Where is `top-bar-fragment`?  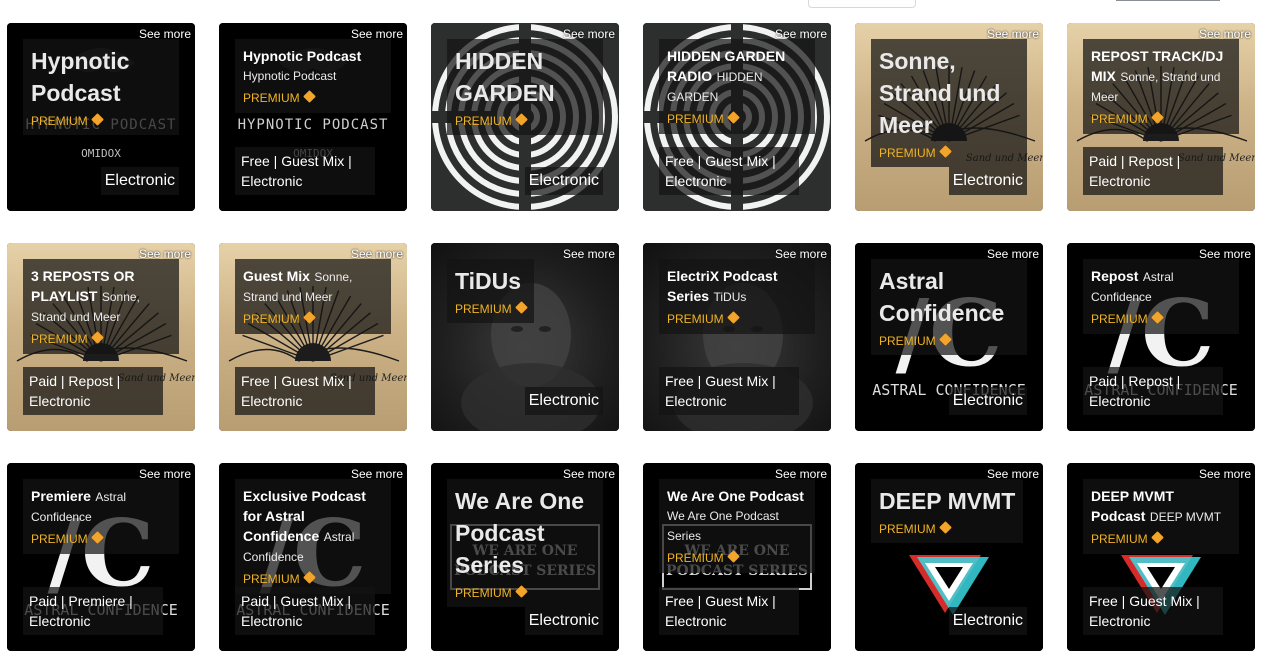 top-bar-fragment is located at coordinates (1168, 0).